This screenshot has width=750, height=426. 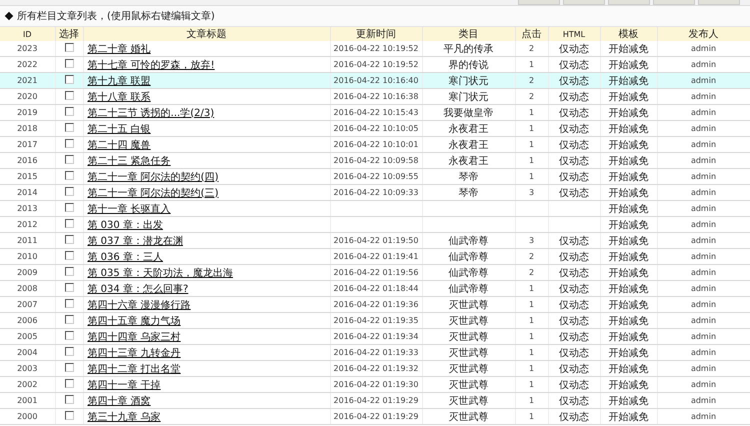 I want to click on table-row: 2017 第二十四 魔兽 2016-04-22 10:10:01 永夜君王 1 仅动态 开始减免 admin, so click(x=375, y=144).